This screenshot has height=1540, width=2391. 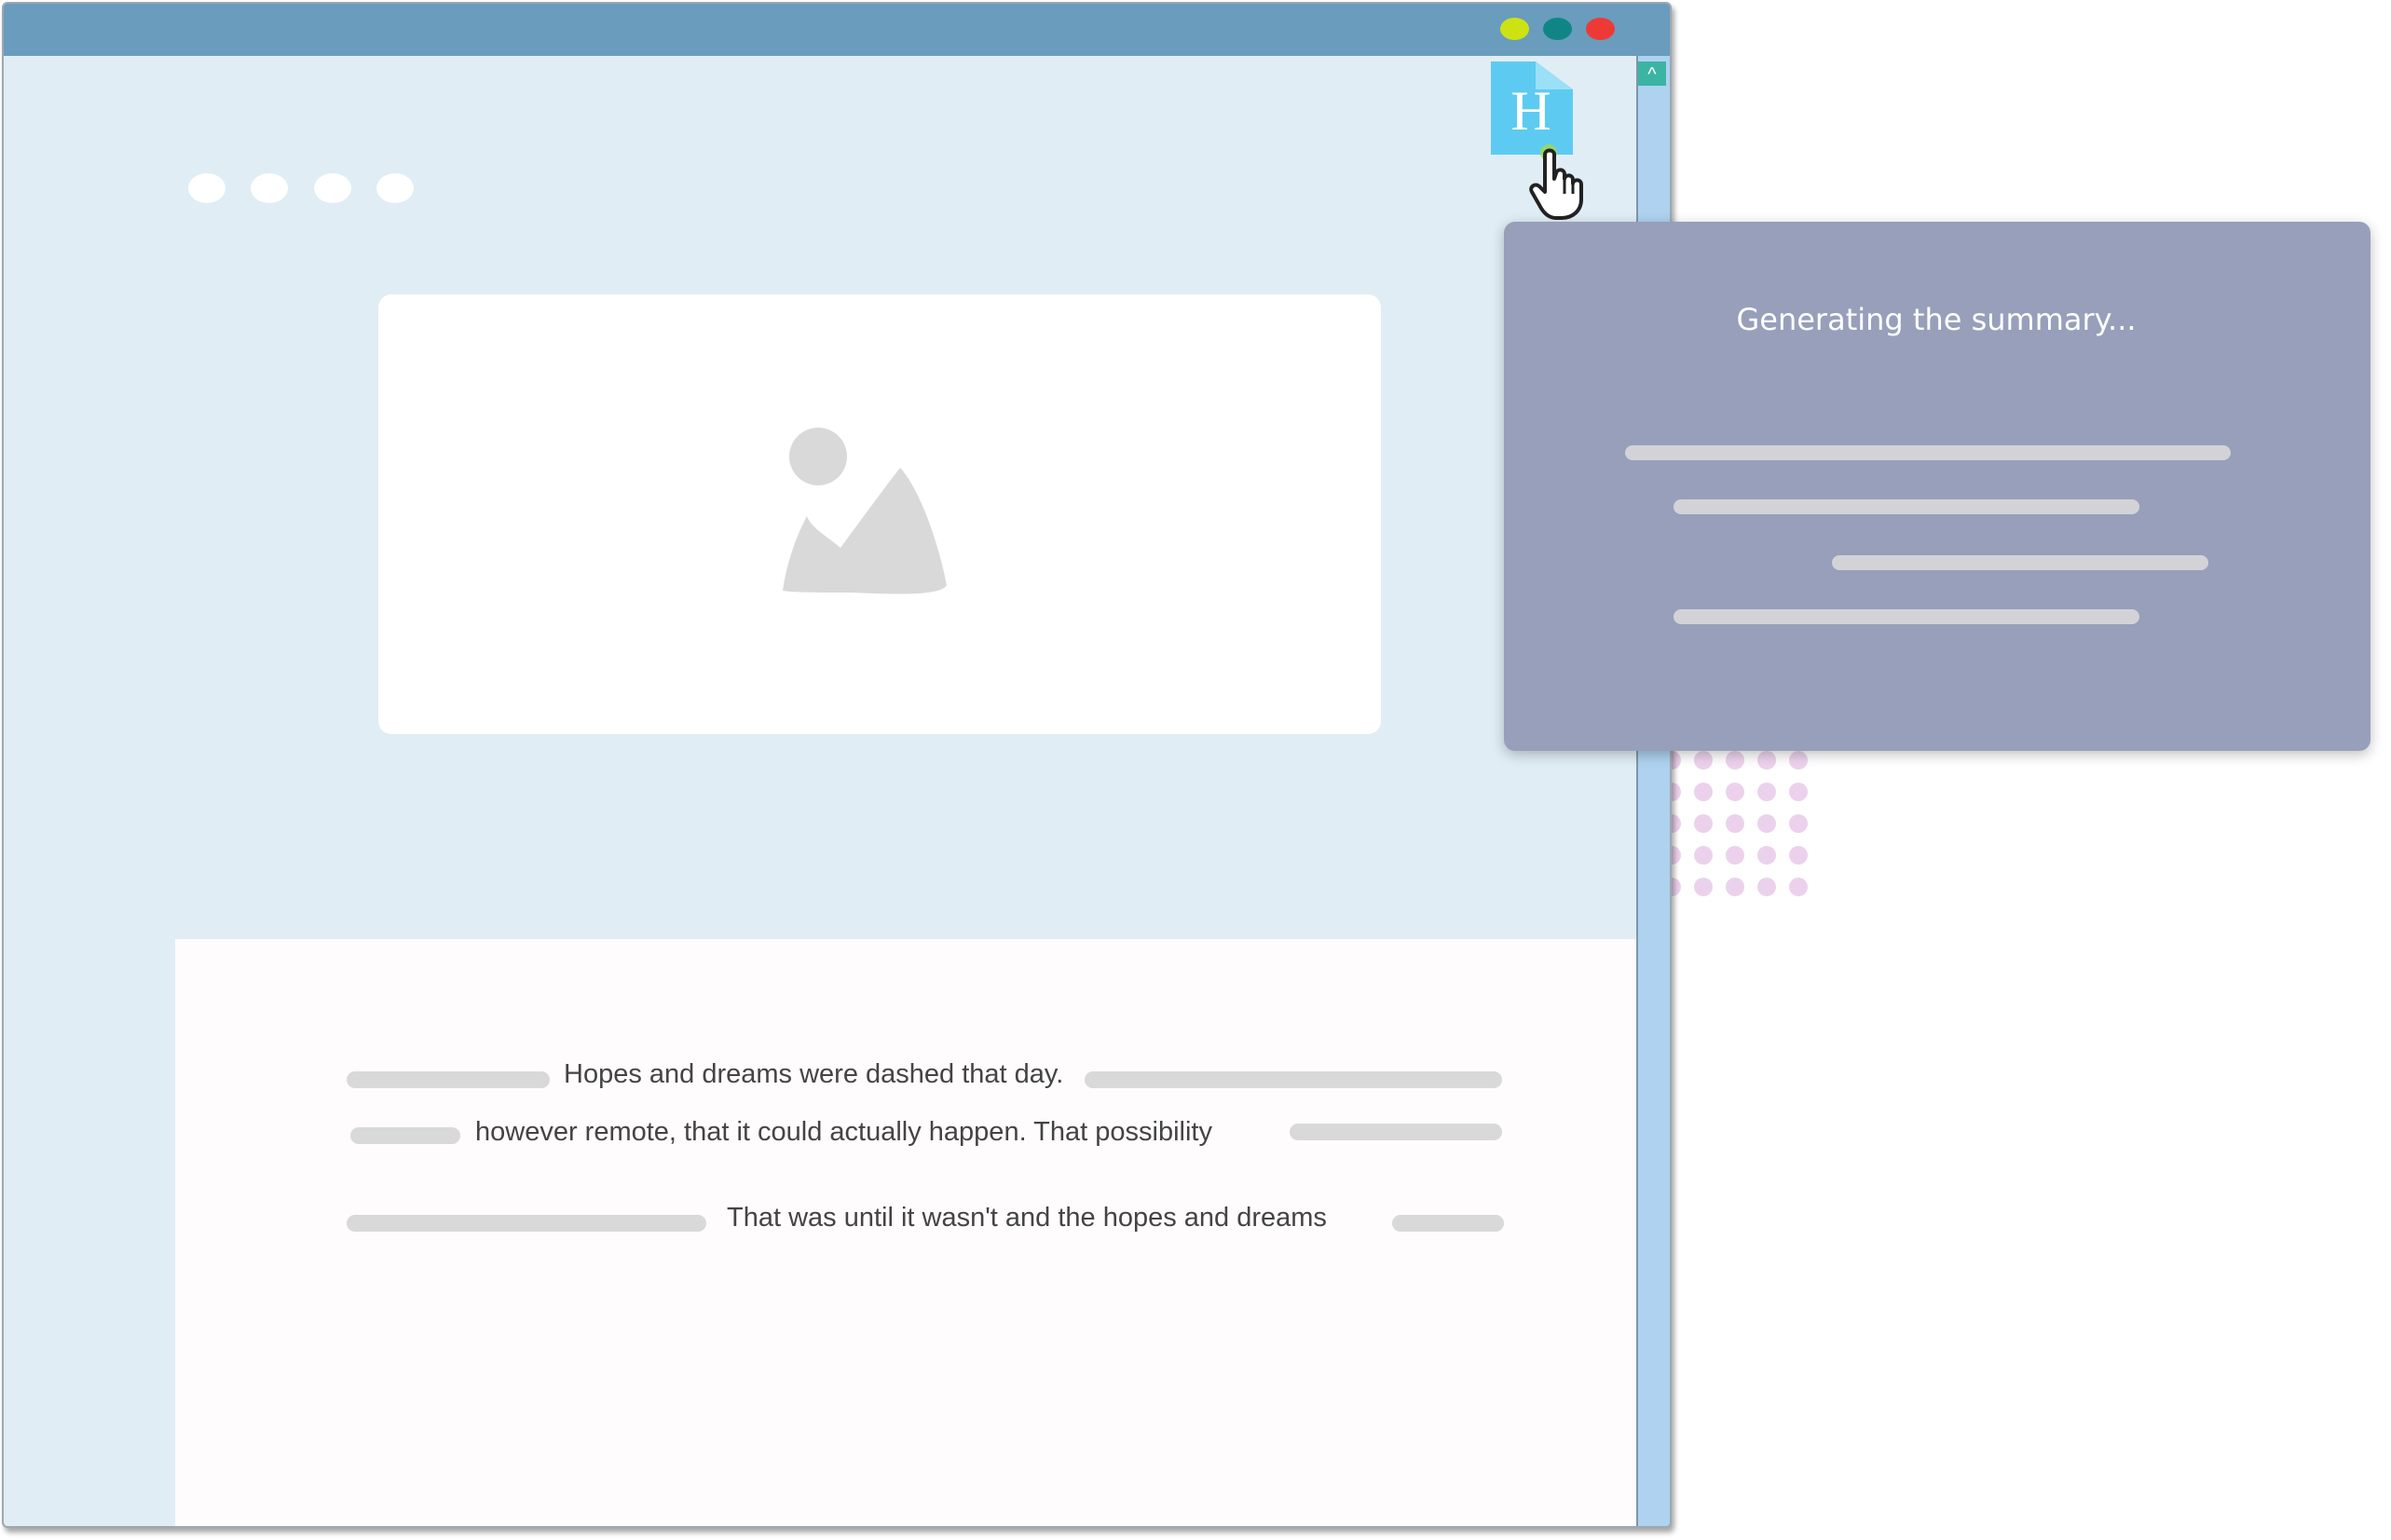 I want to click on image-placeholder-icon, so click(x=865, y=511).